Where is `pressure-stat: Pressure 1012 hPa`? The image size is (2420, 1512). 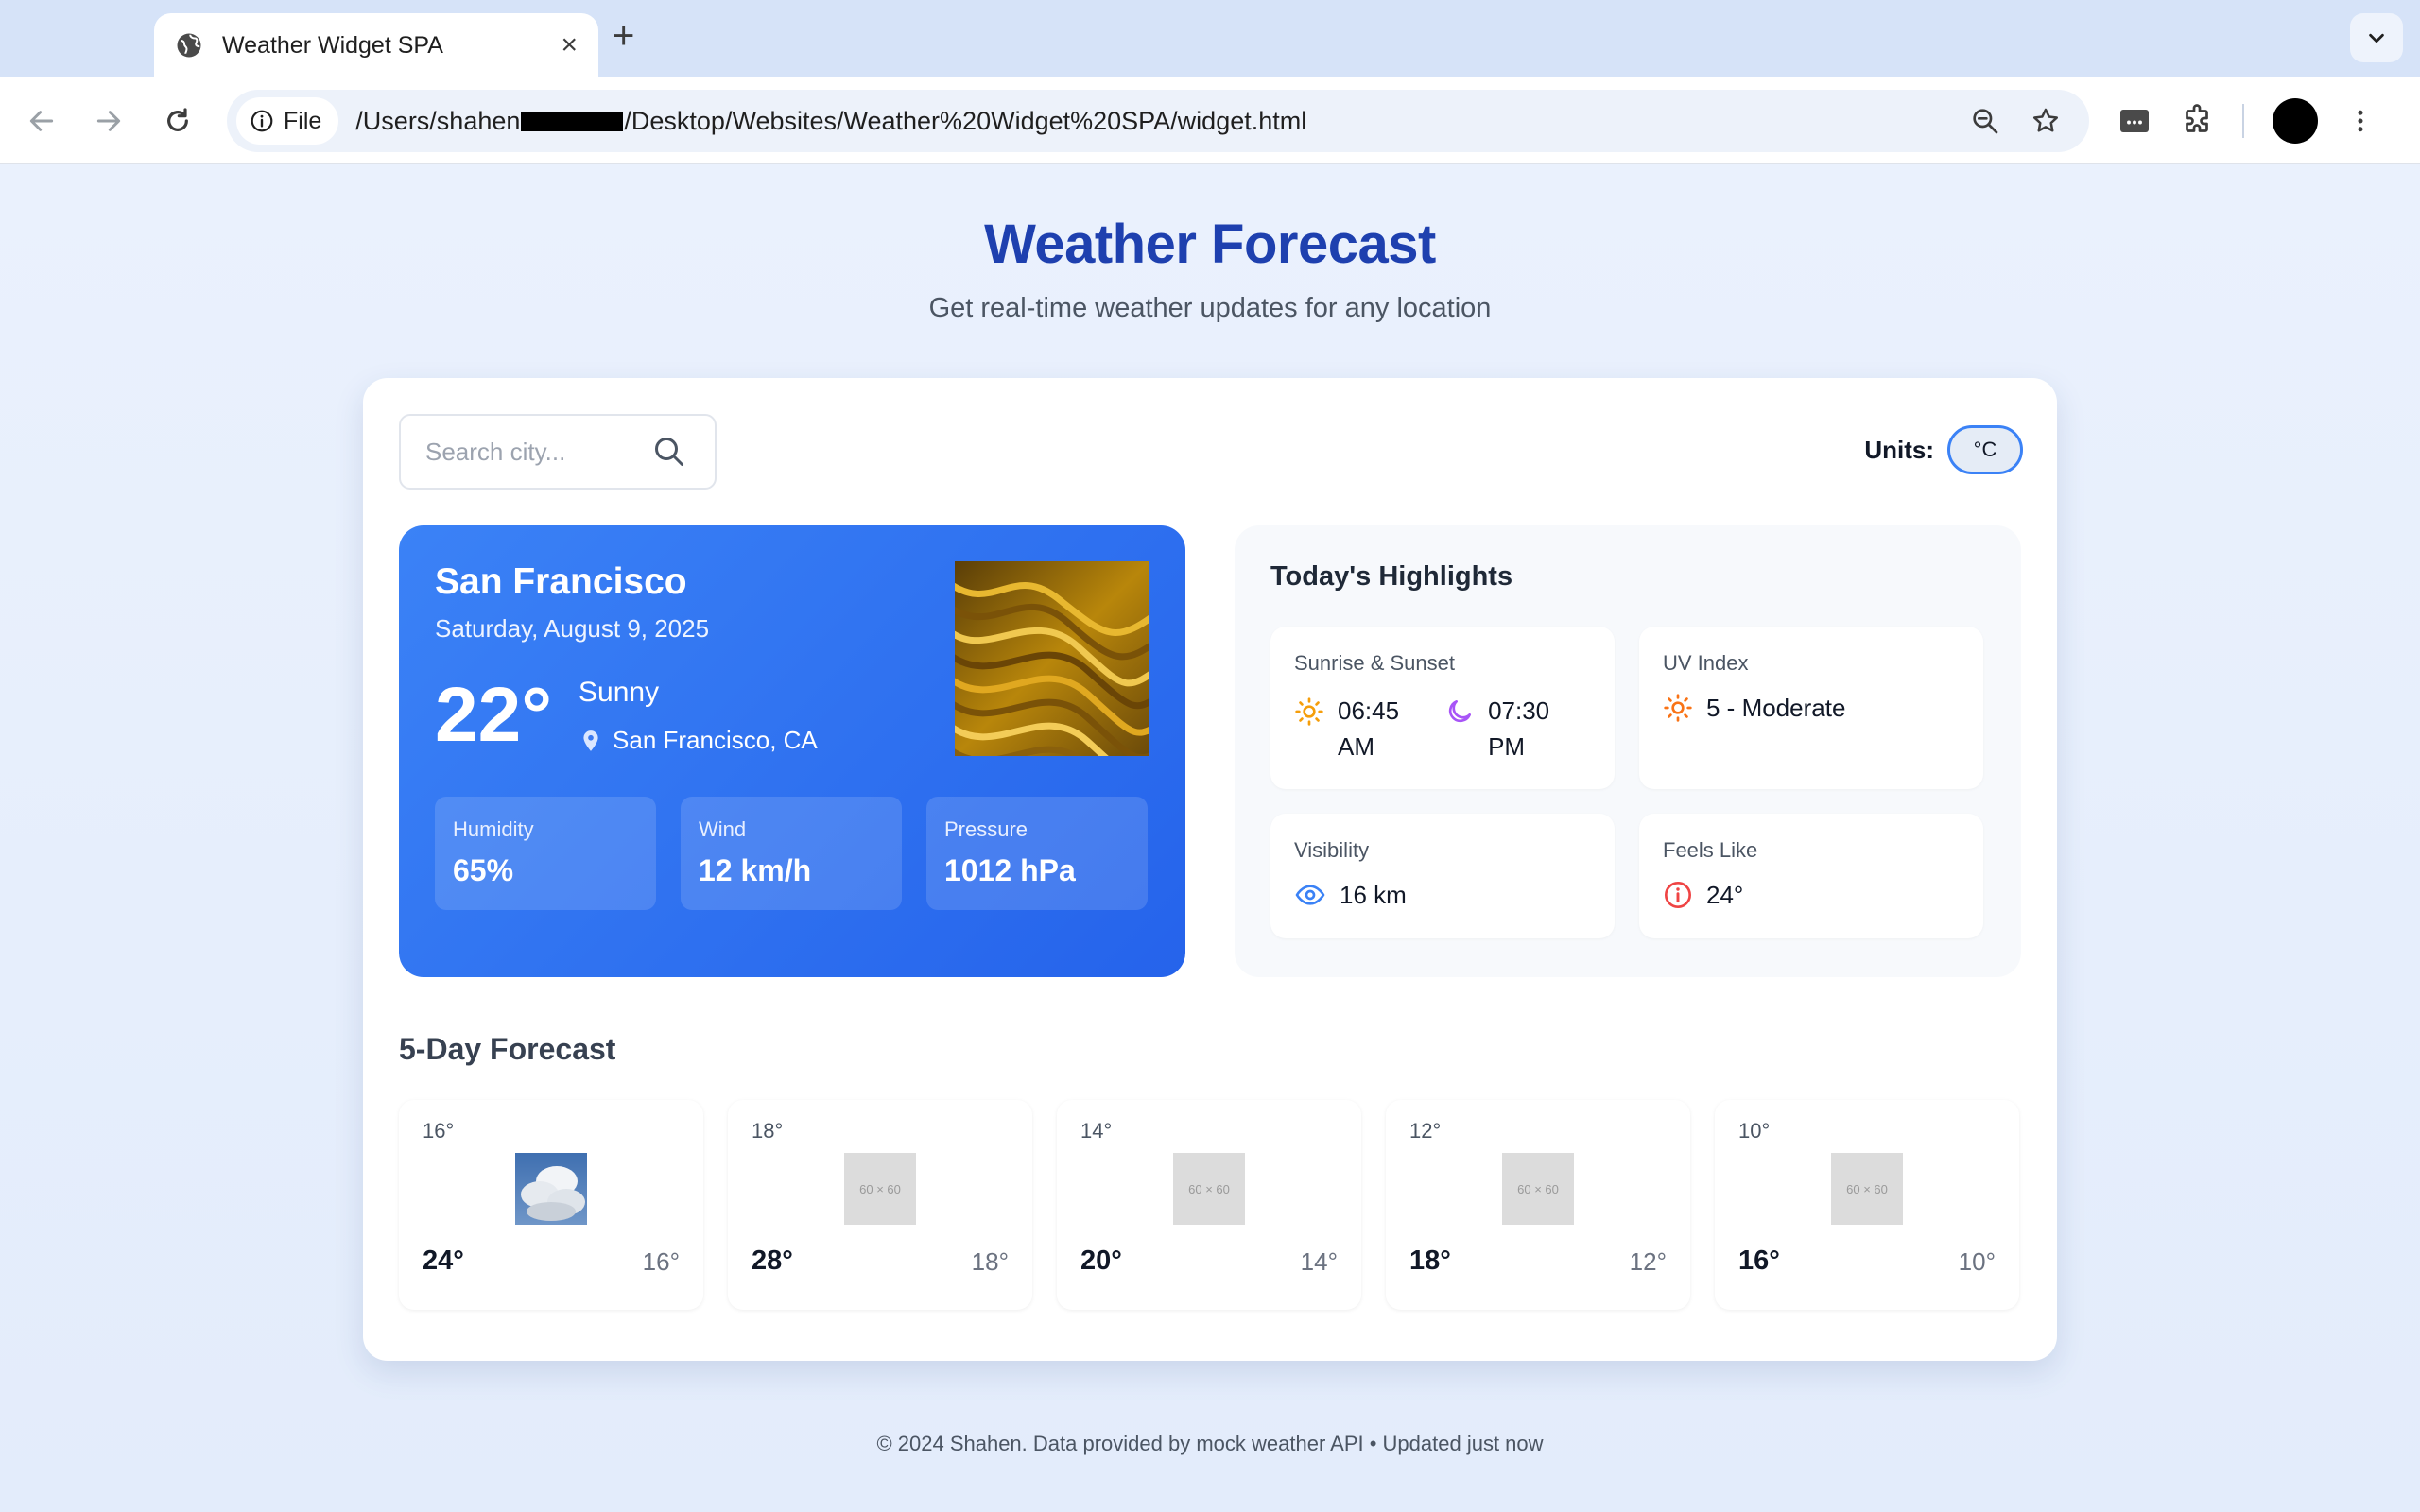
pressure-stat: Pressure 1012 hPa is located at coordinates (1037, 853).